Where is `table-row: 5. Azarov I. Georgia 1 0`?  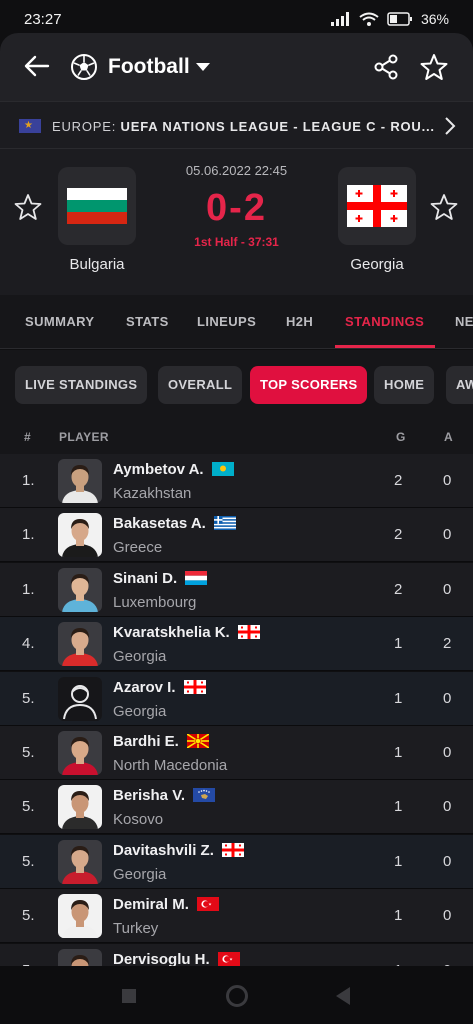
table-row: 5. Azarov I. Georgia 1 0 is located at coordinates (236, 698).